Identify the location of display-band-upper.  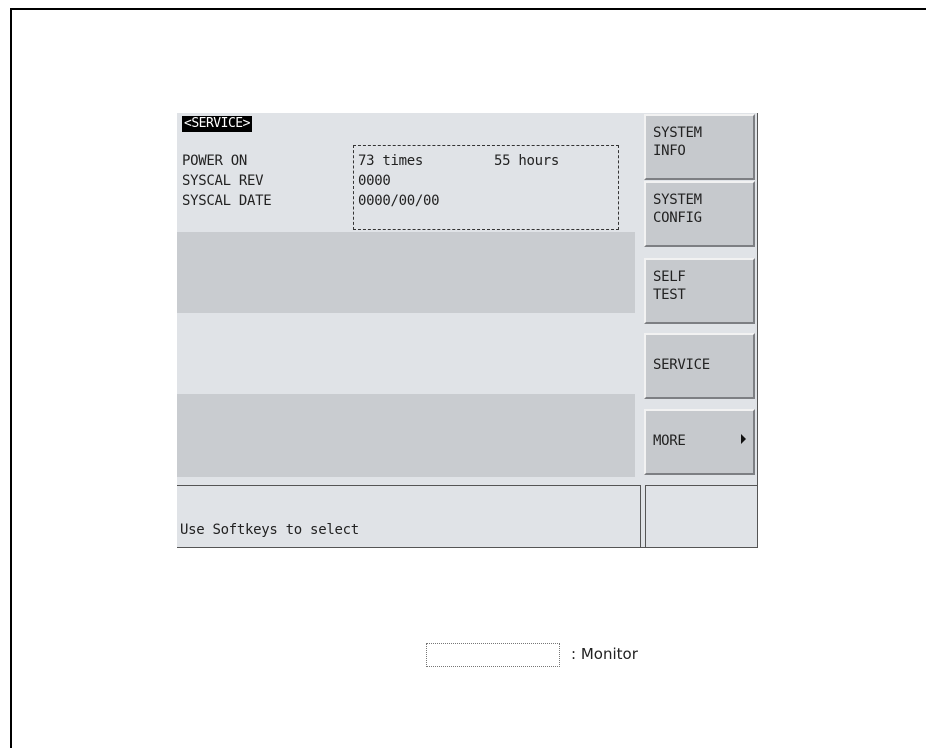
(406, 272).